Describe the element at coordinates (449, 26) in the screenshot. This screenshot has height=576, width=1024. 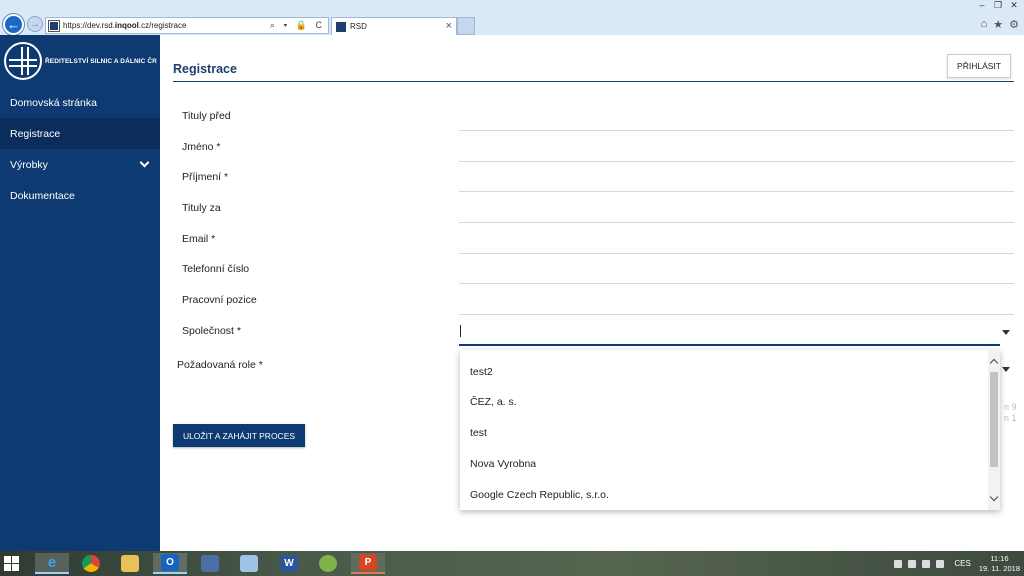
I see `close-tab-icon: ×` at that location.